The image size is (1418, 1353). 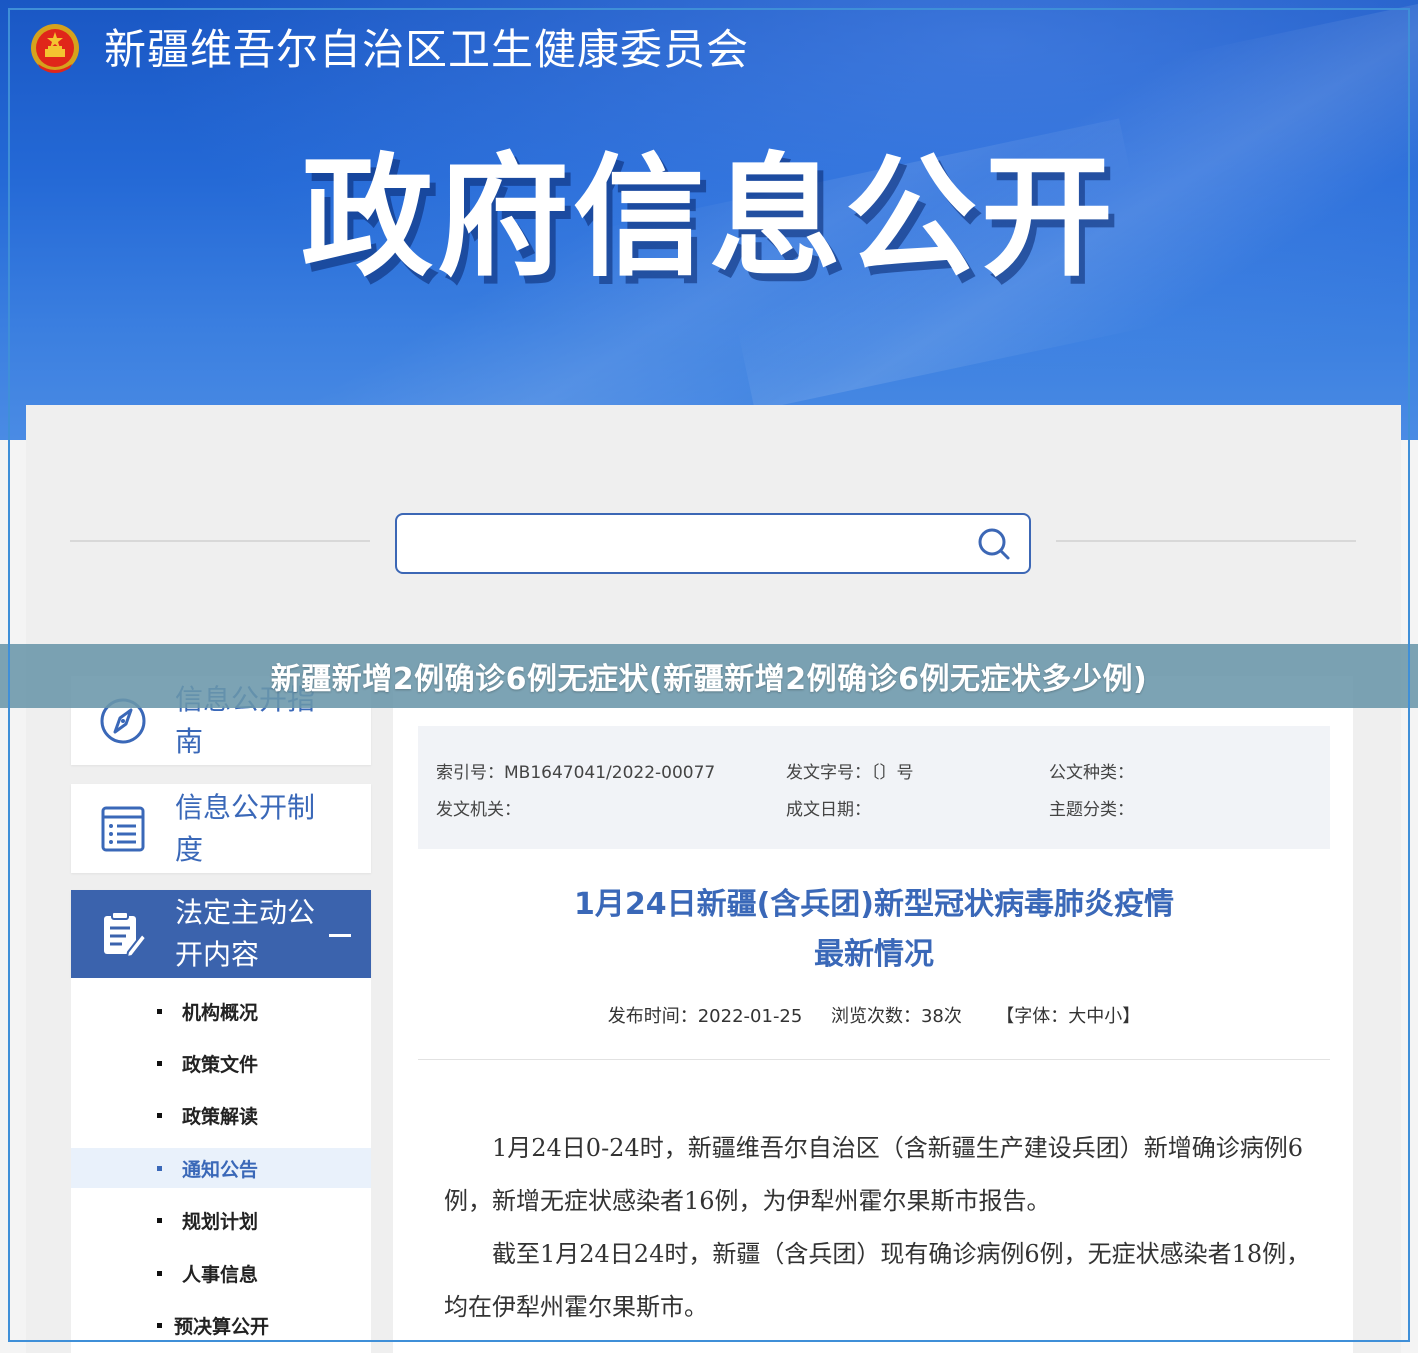 I want to click on search-divider-left, so click(x=220, y=541).